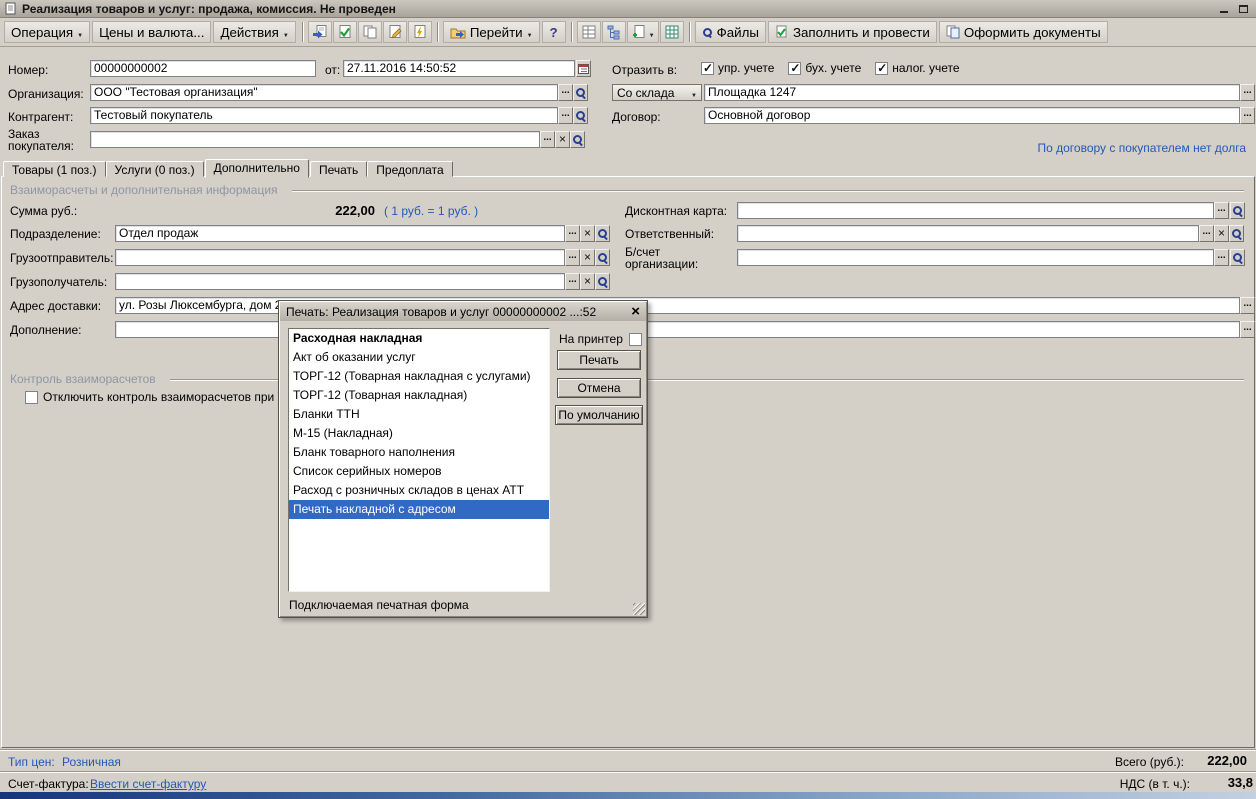  I want to click on to-printer-checkbox: На принтер, so click(600, 339).